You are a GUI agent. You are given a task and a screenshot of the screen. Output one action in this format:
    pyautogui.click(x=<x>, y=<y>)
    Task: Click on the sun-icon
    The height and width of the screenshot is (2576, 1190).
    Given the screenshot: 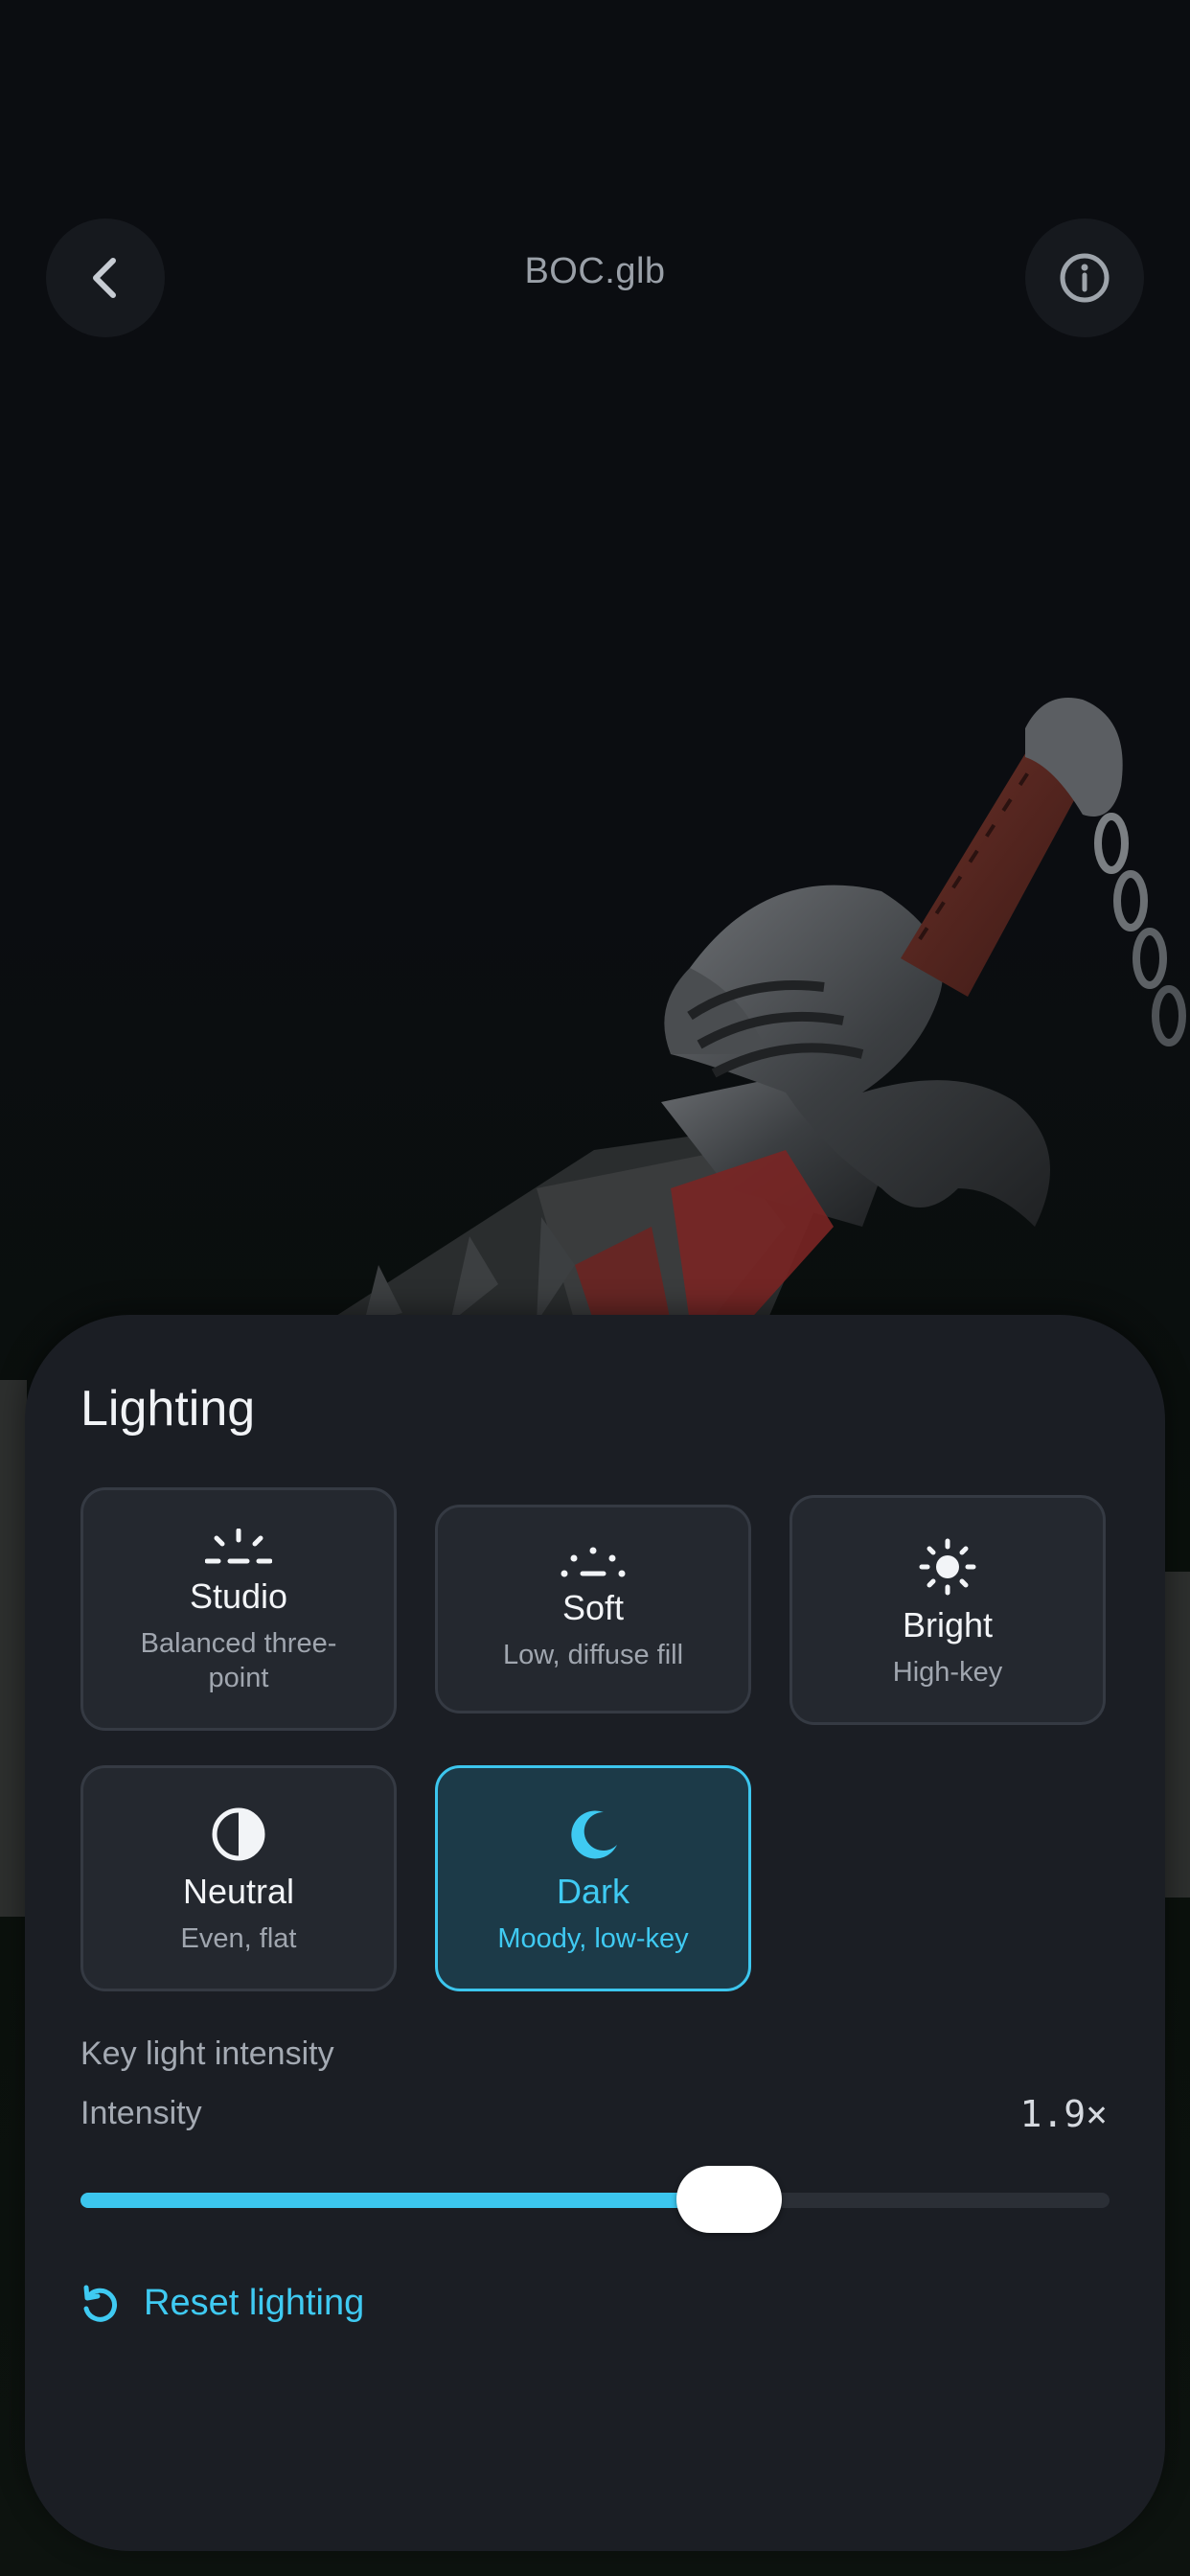 What is the action you would take?
    pyautogui.click(x=948, y=1567)
    